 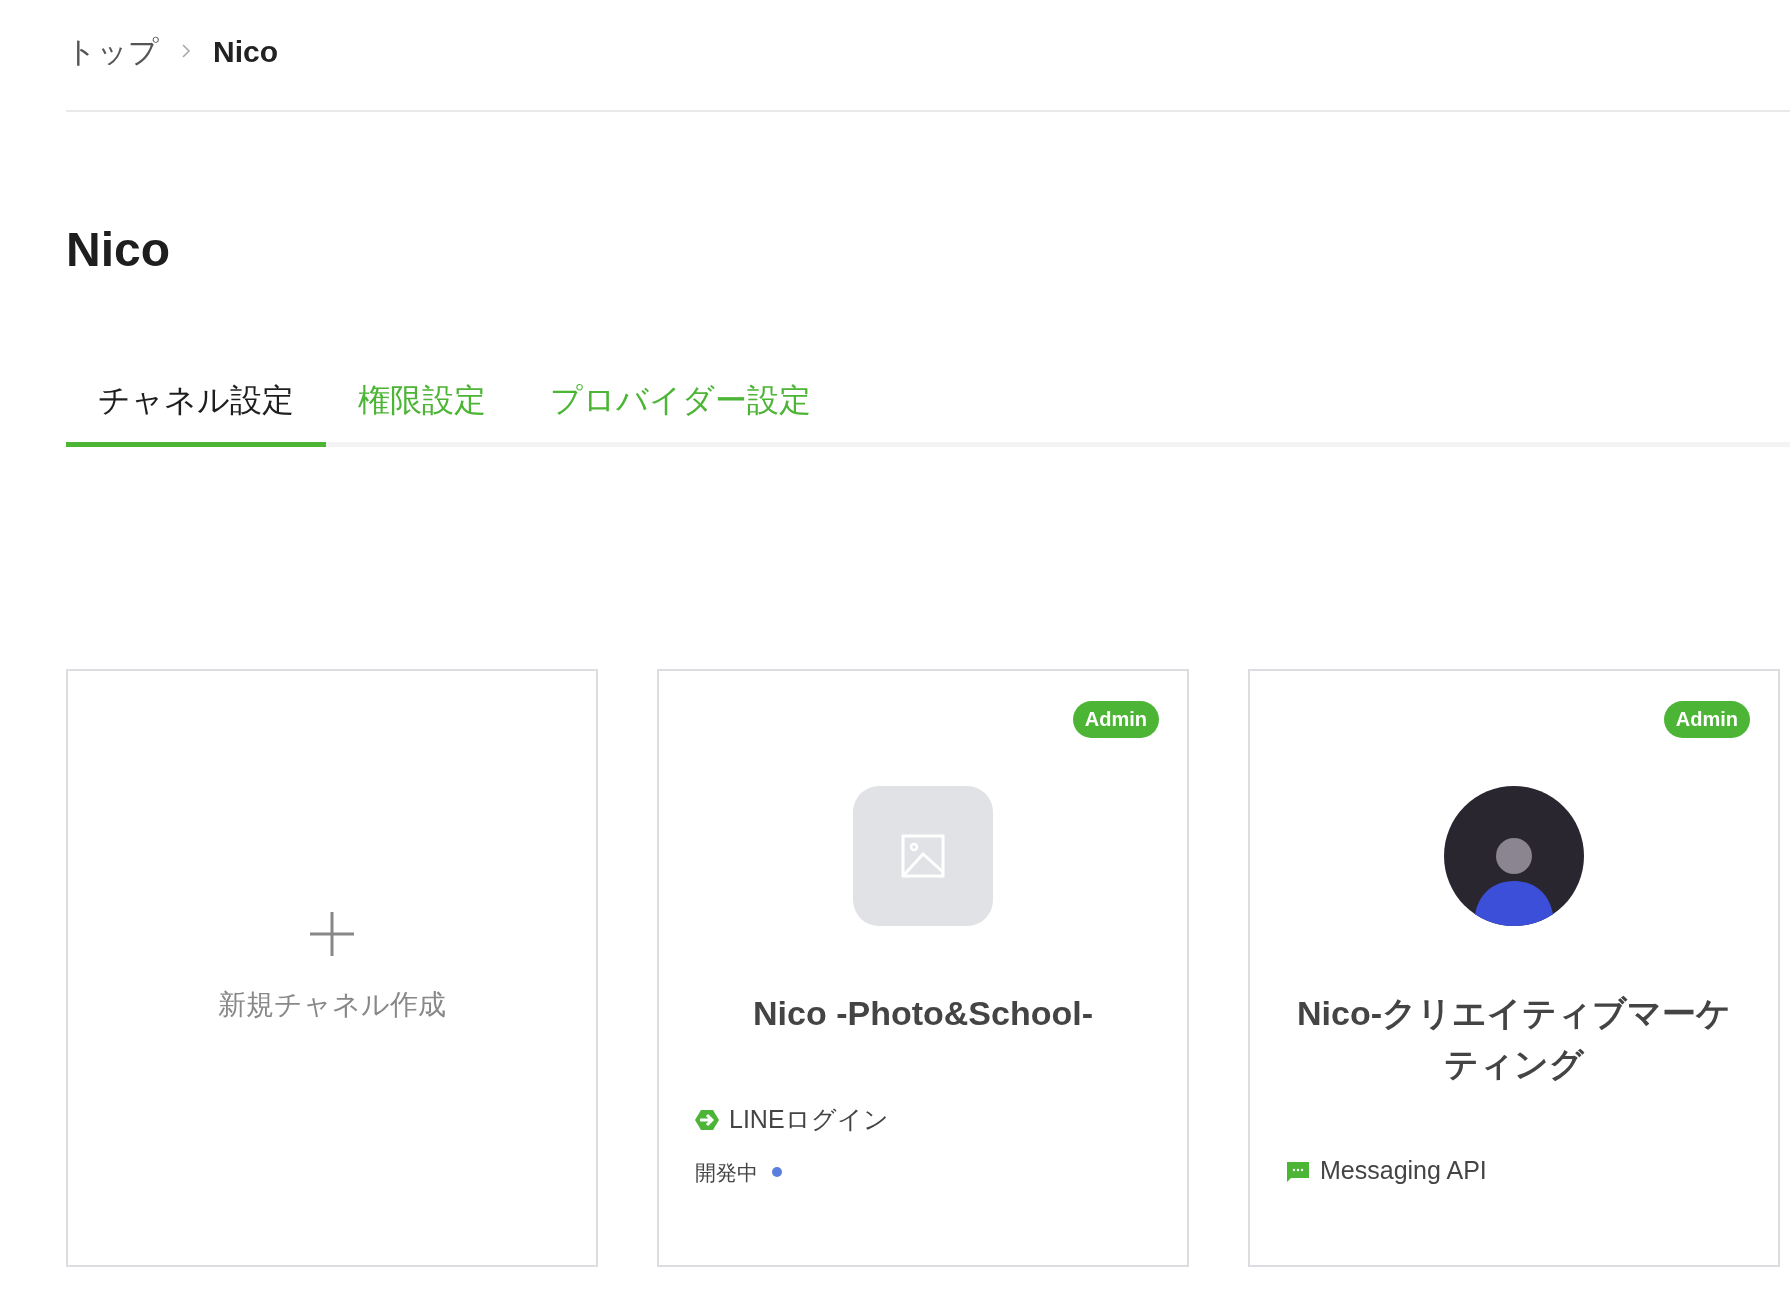 What do you see at coordinates (1514, 968) in the screenshot?
I see `channel-card: Admin Nico-クリエイティブマーケティング Messaging API` at bounding box center [1514, 968].